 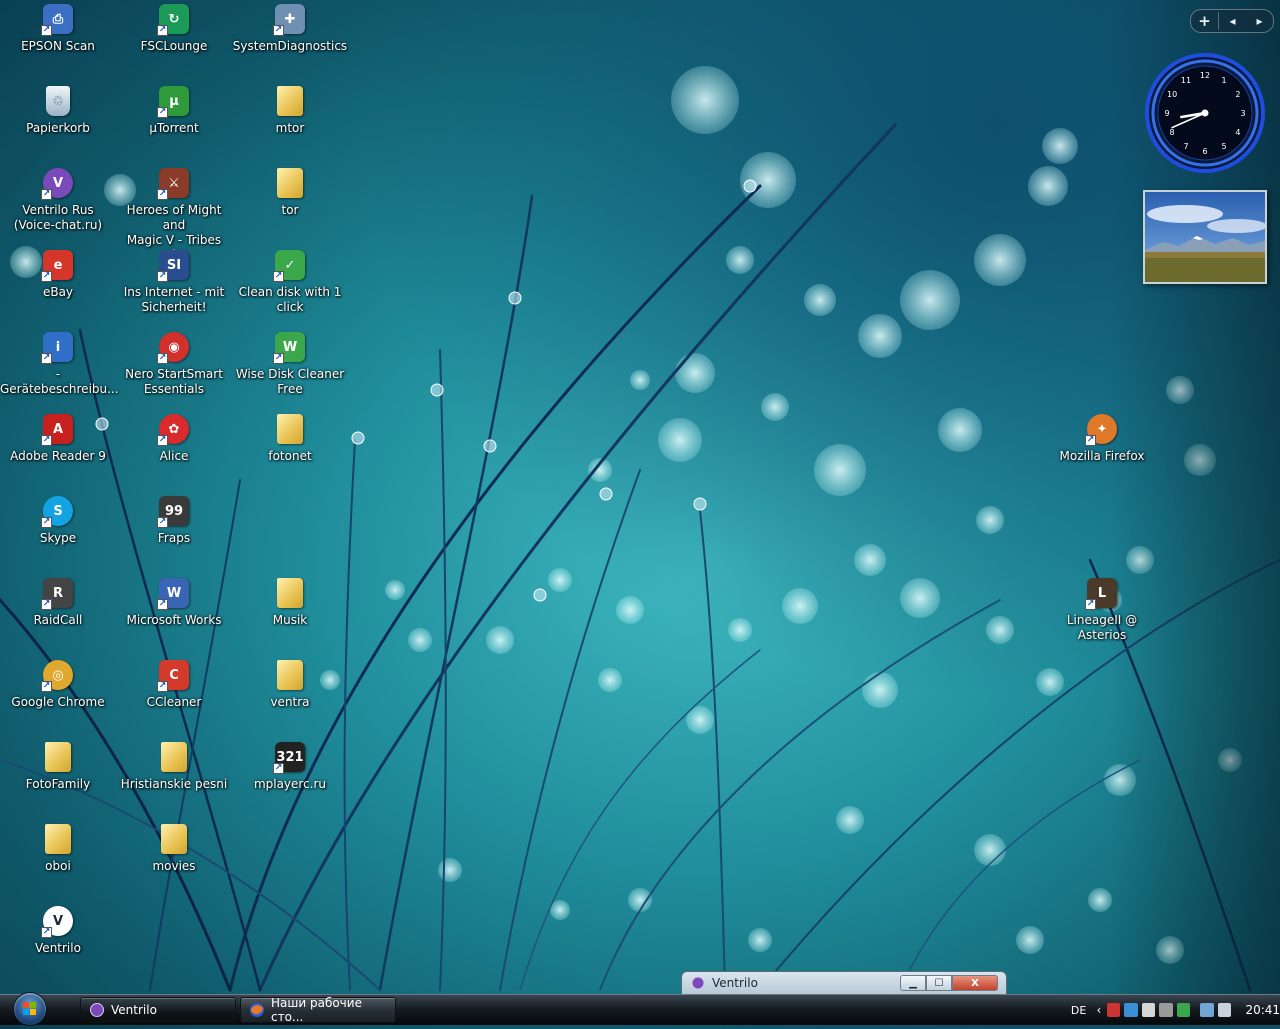 What do you see at coordinates (1224, 1010) in the screenshot?
I see `volume-icon` at bounding box center [1224, 1010].